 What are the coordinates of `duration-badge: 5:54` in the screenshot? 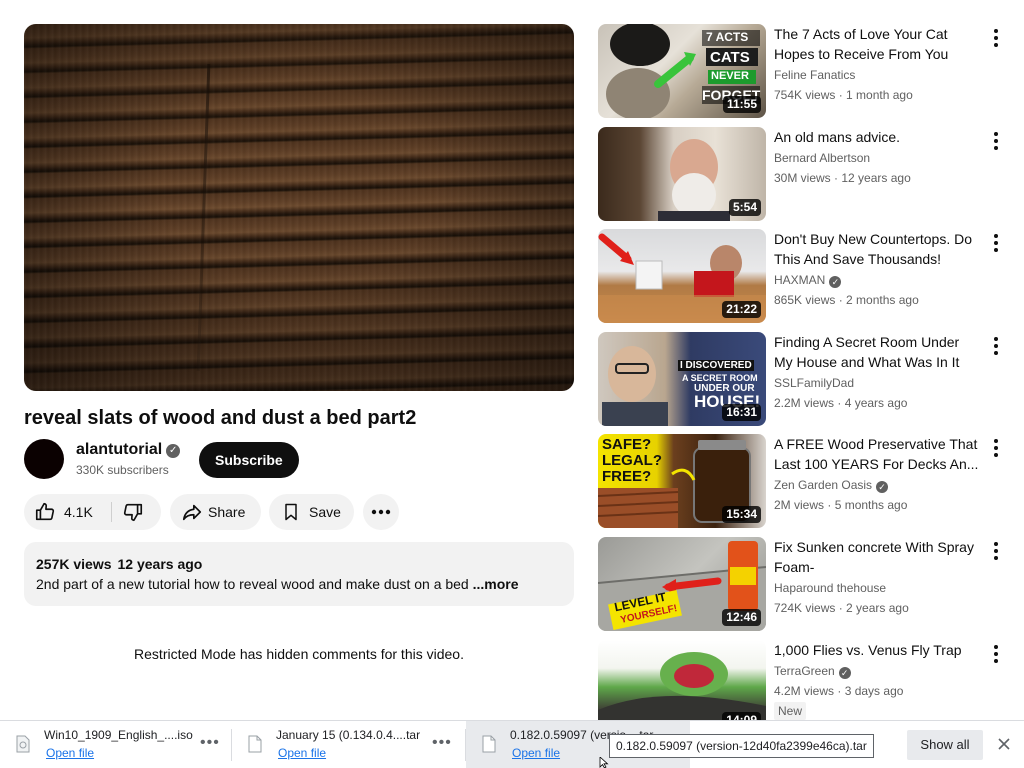 It's located at (744, 207).